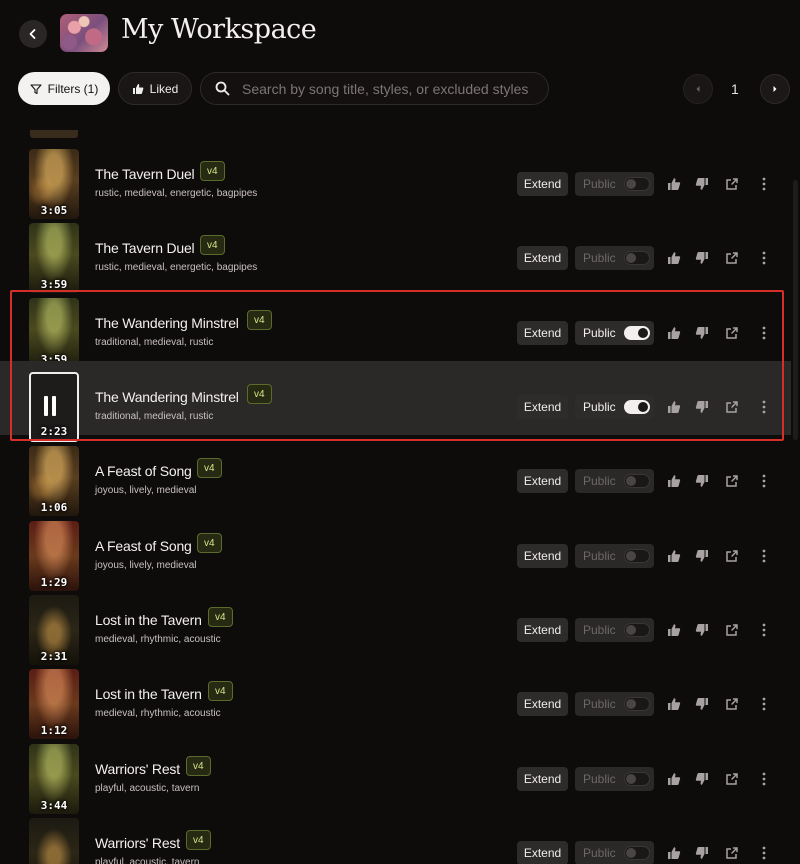 This screenshot has height=864, width=800. Describe the element at coordinates (795, 310) in the screenshot. I see `scrollbar-thumb` at that location.